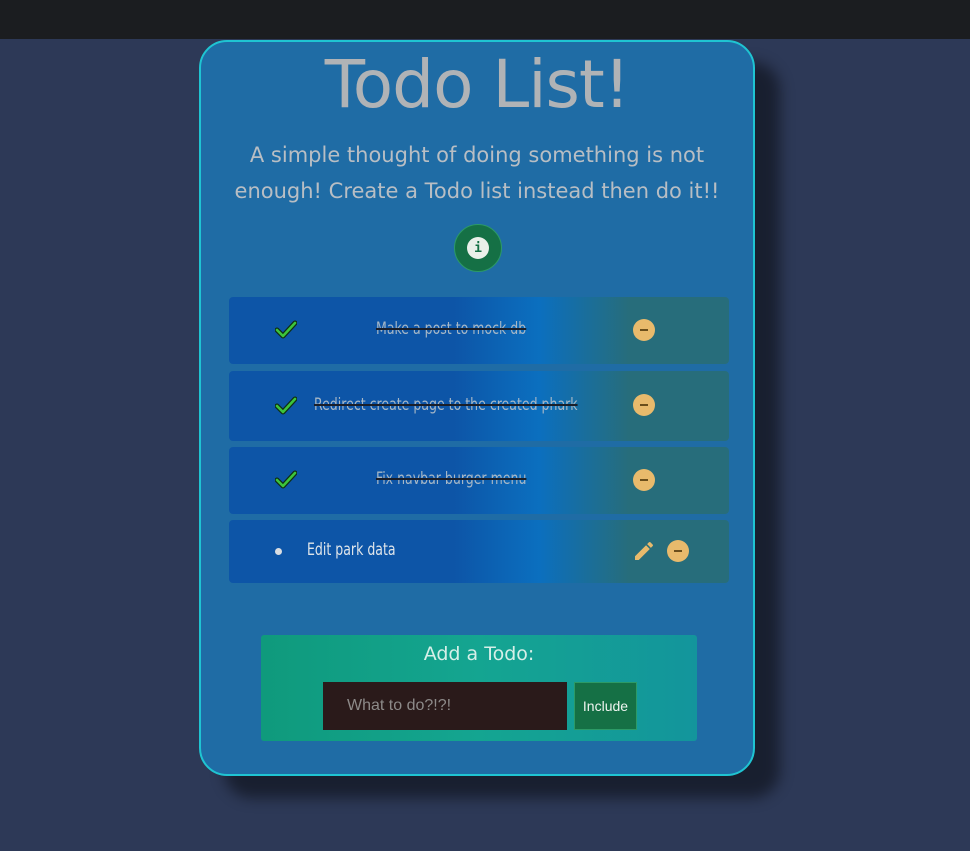  I want to click on add-todo-form: Add a Todo: Include, so click(479, 688).